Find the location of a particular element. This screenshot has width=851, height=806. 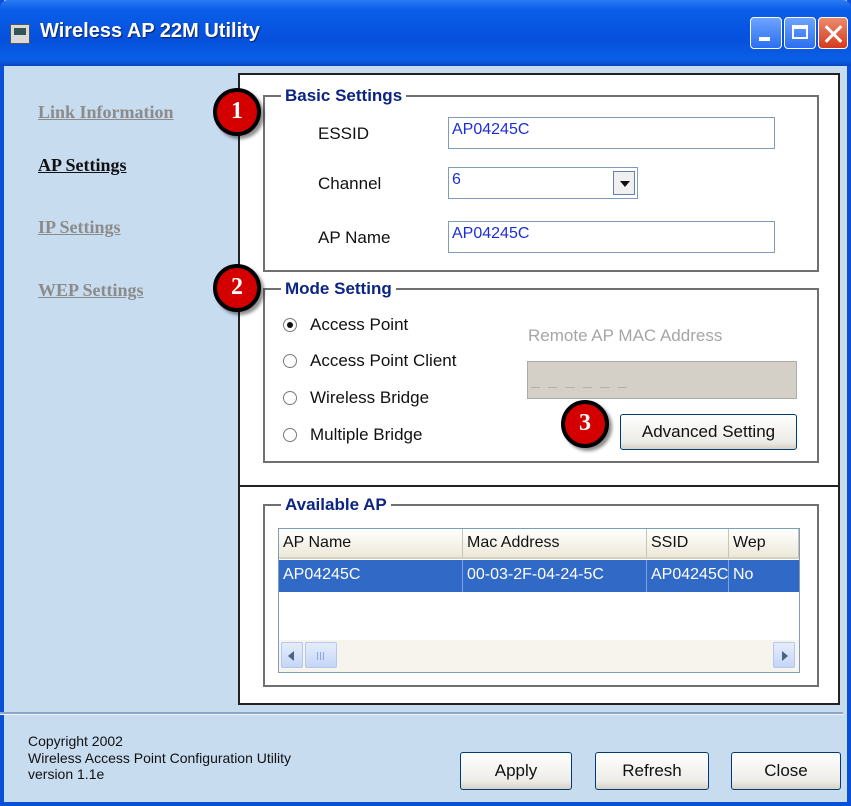

scroll-right-icon is located at coordinates (784, 655).